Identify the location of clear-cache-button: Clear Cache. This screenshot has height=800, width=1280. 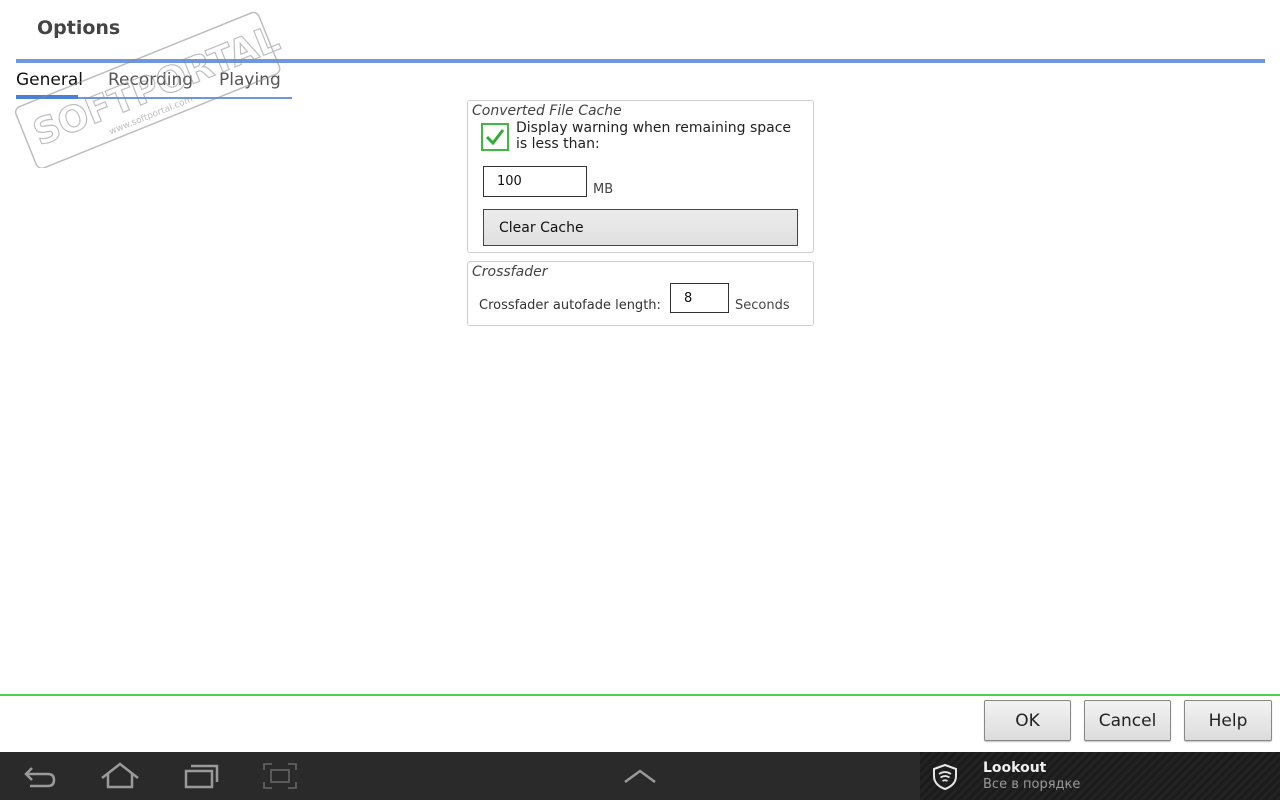
(640, 227).